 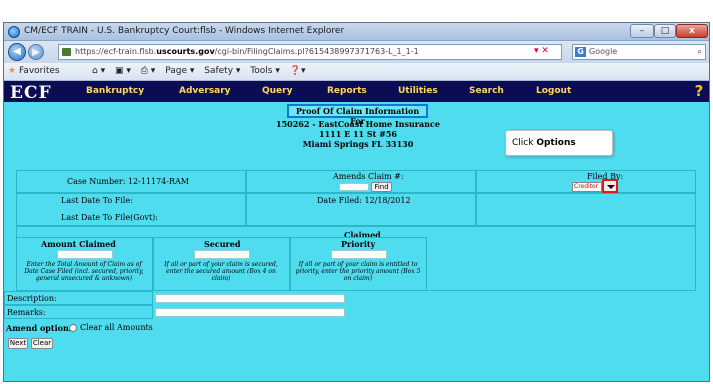 What do you see at coordinates (109, 217) in the screenshot?
I see `last-date-govt-label: Last Date To File(Govt):` at bounding box center [109, 217].